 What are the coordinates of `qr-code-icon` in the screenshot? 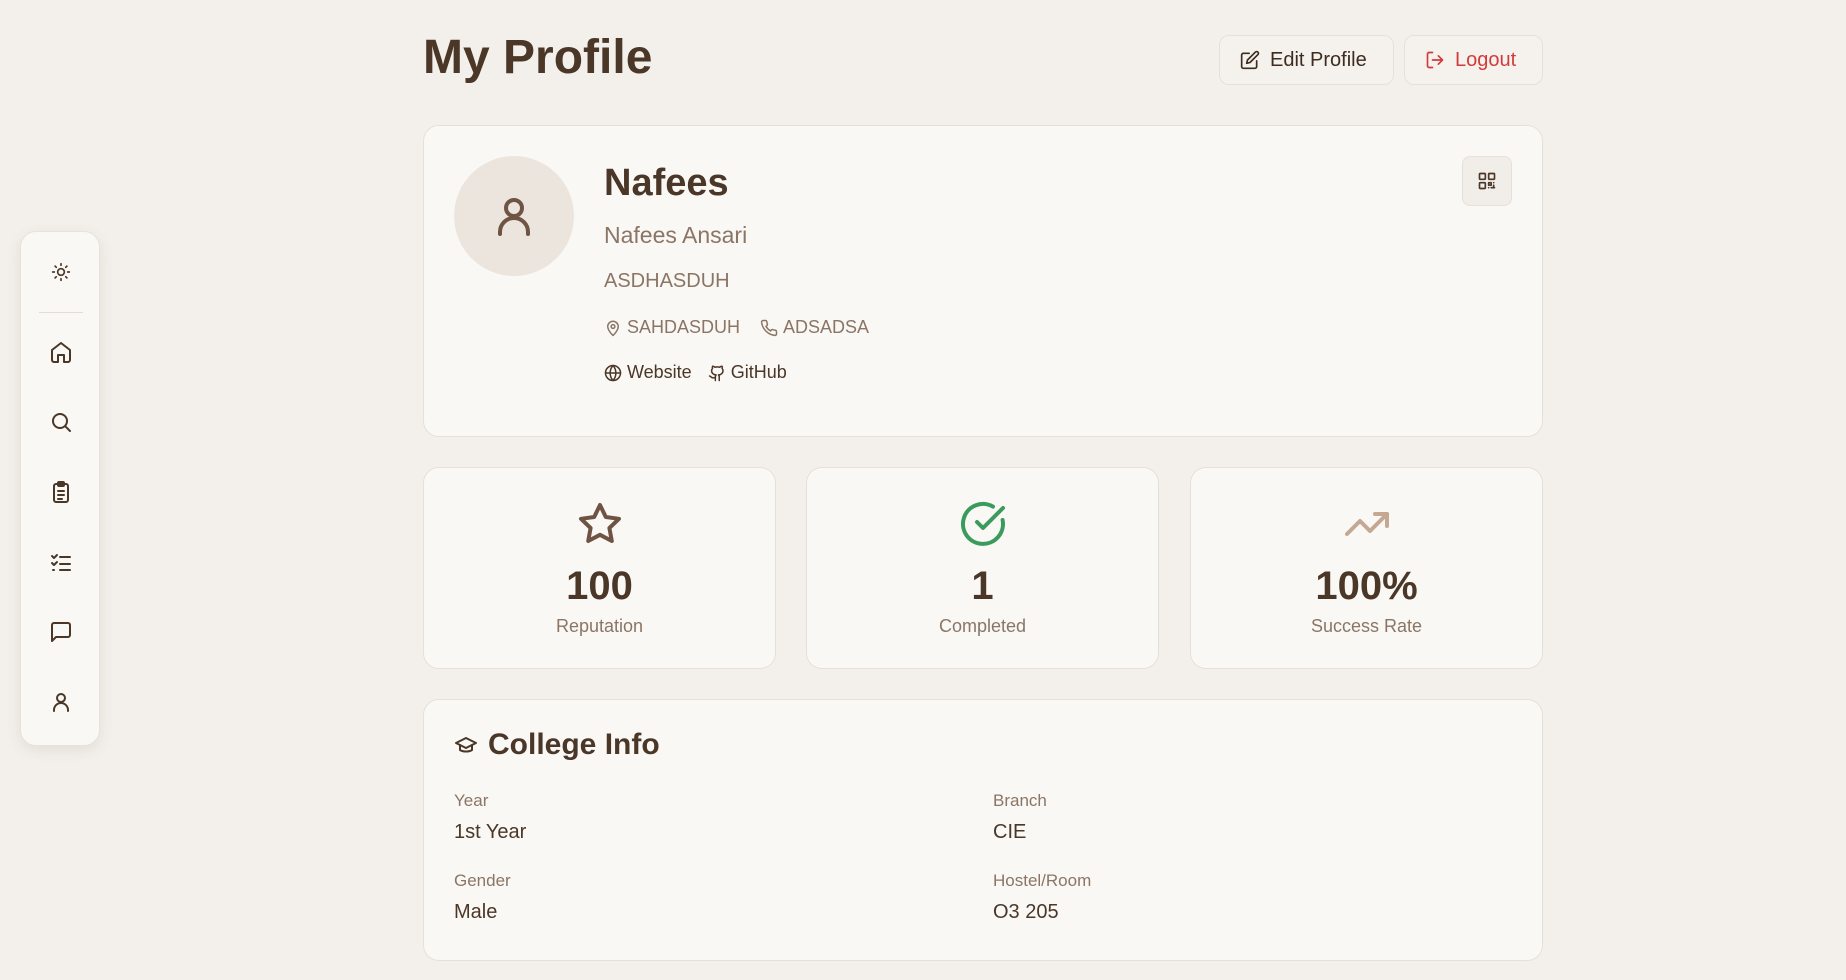 It's located at (1487, 181).